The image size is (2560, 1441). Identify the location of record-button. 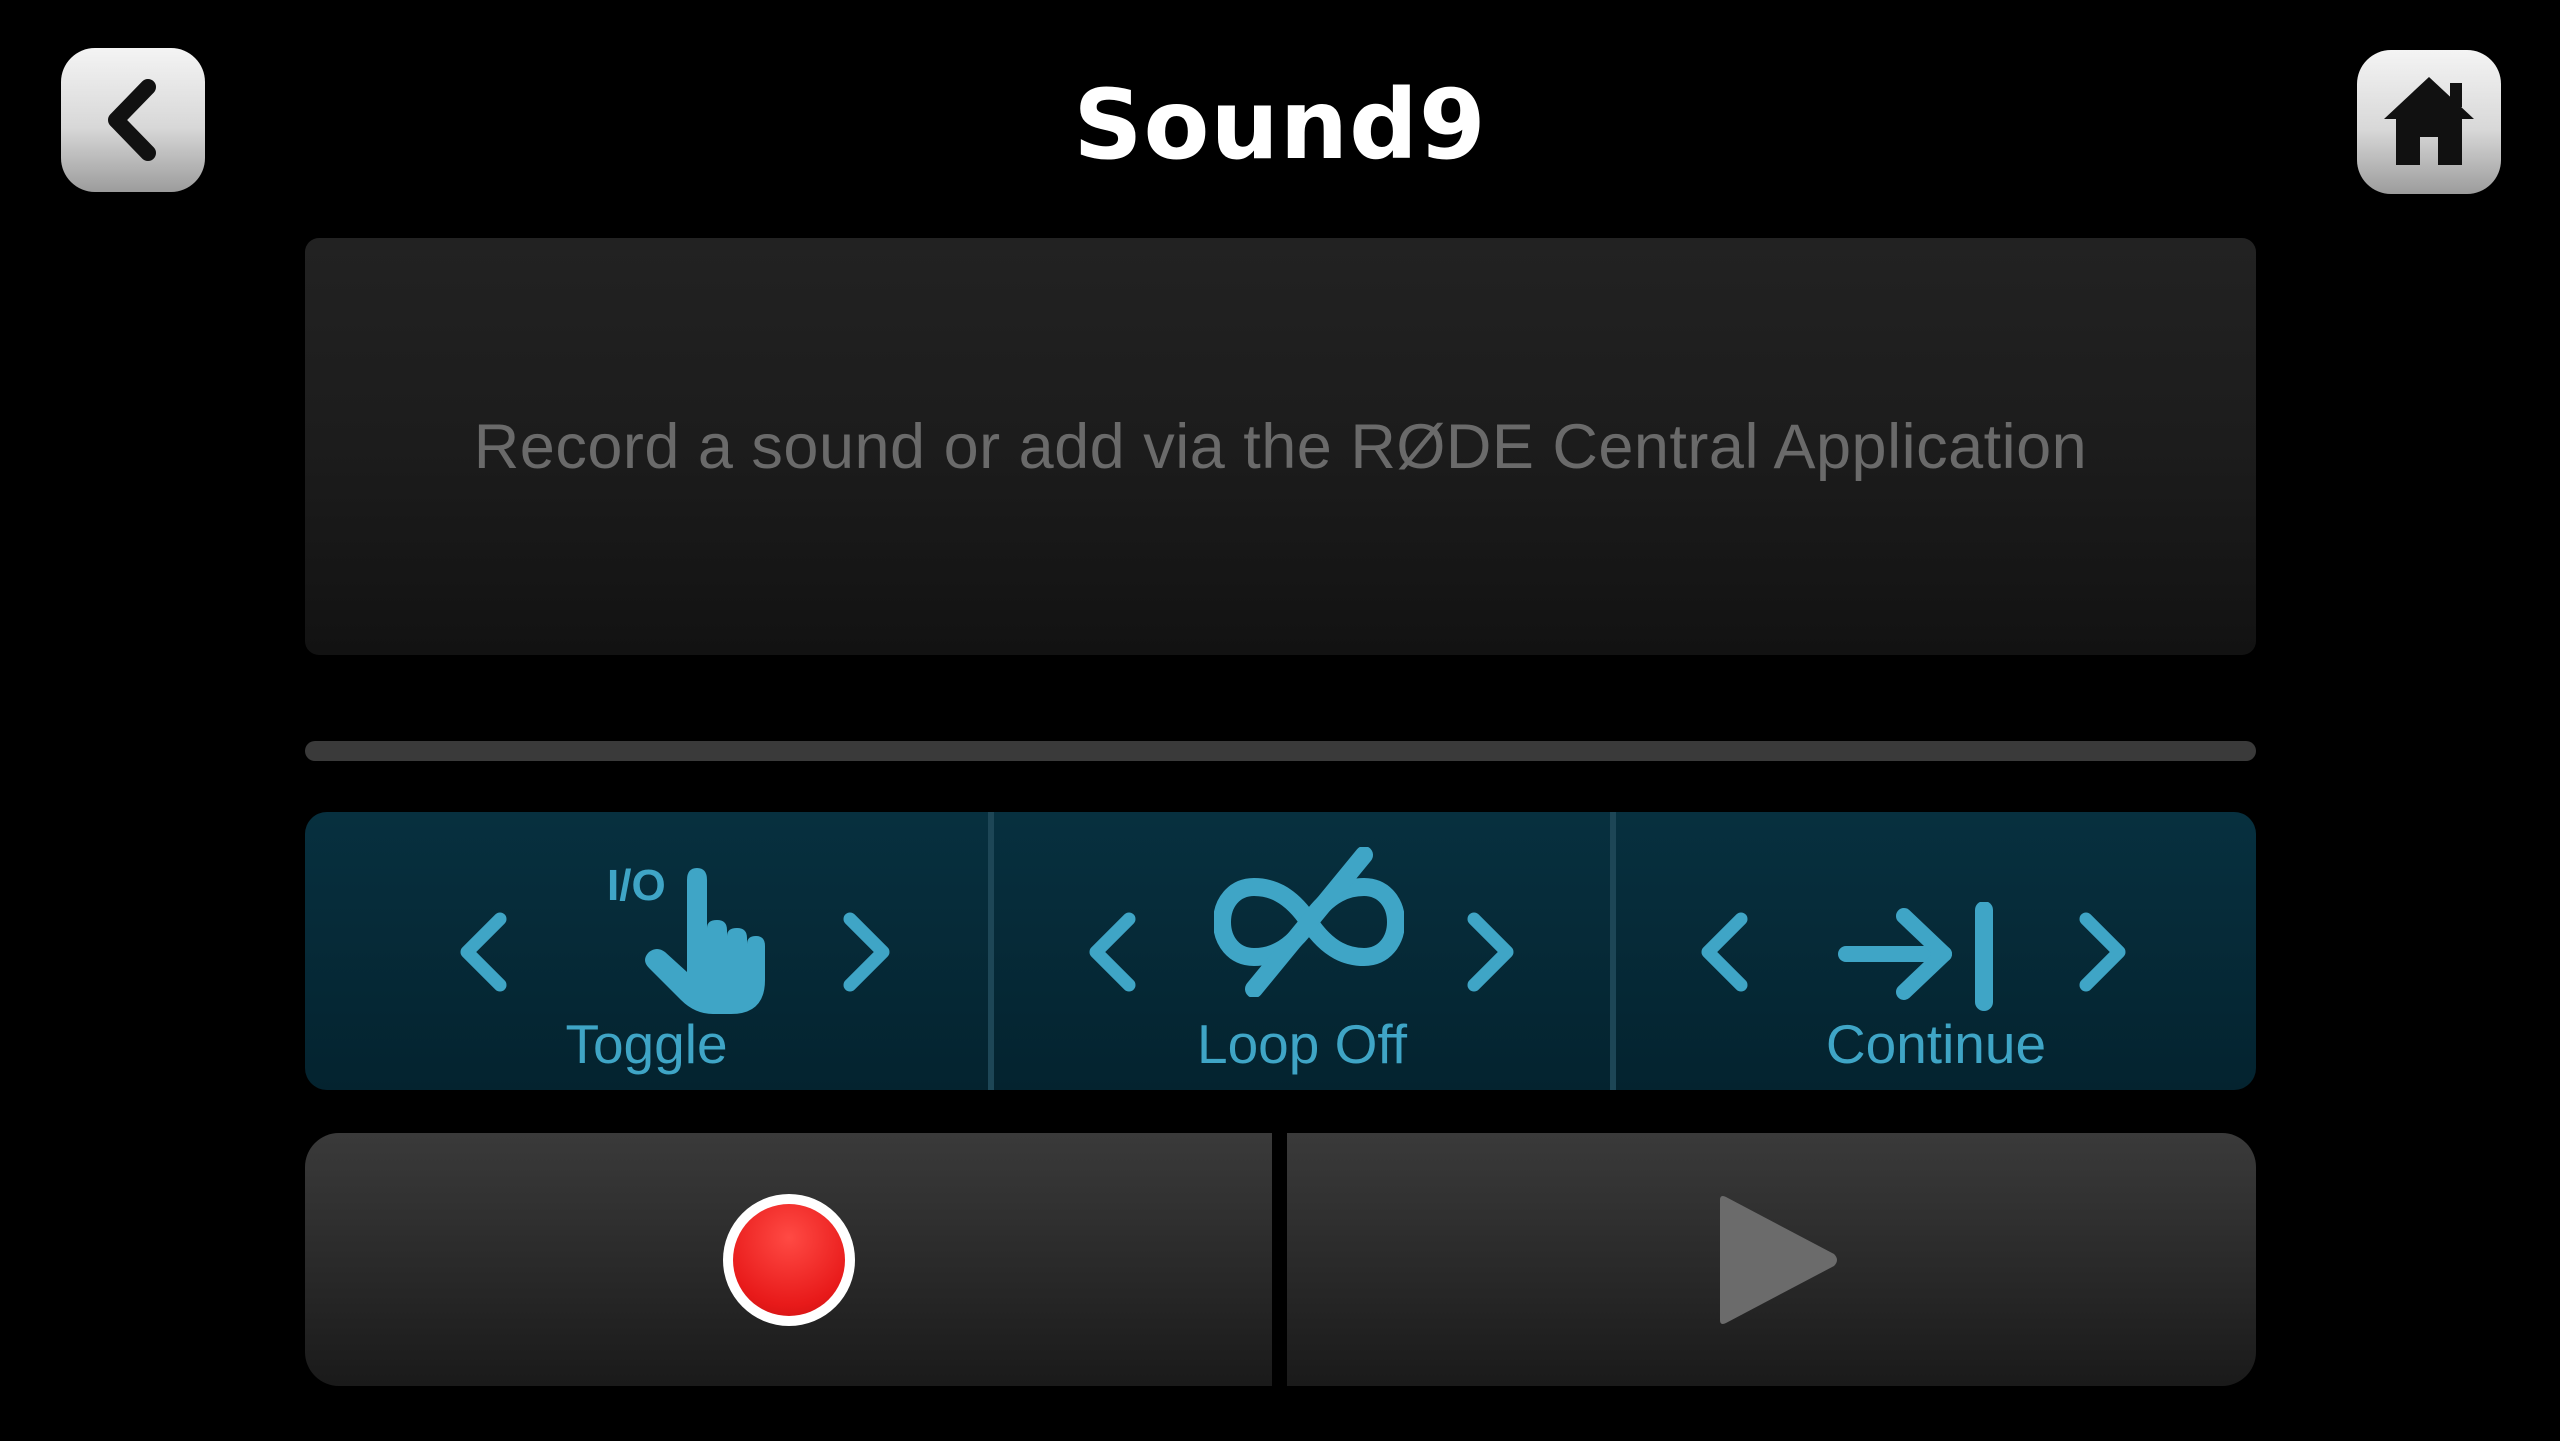
(788, 1259).